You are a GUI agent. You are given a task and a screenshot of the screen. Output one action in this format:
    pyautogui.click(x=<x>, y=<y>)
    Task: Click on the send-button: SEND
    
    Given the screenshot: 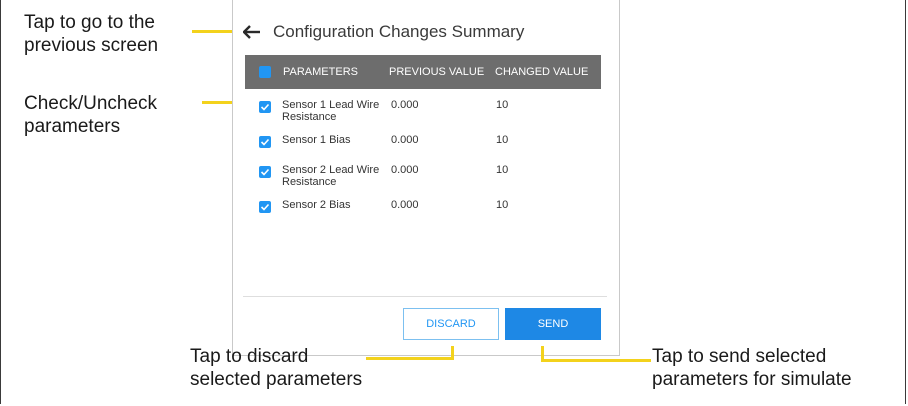 What is the action you would take?
    pyautogui.click(x=553, y=324)
    